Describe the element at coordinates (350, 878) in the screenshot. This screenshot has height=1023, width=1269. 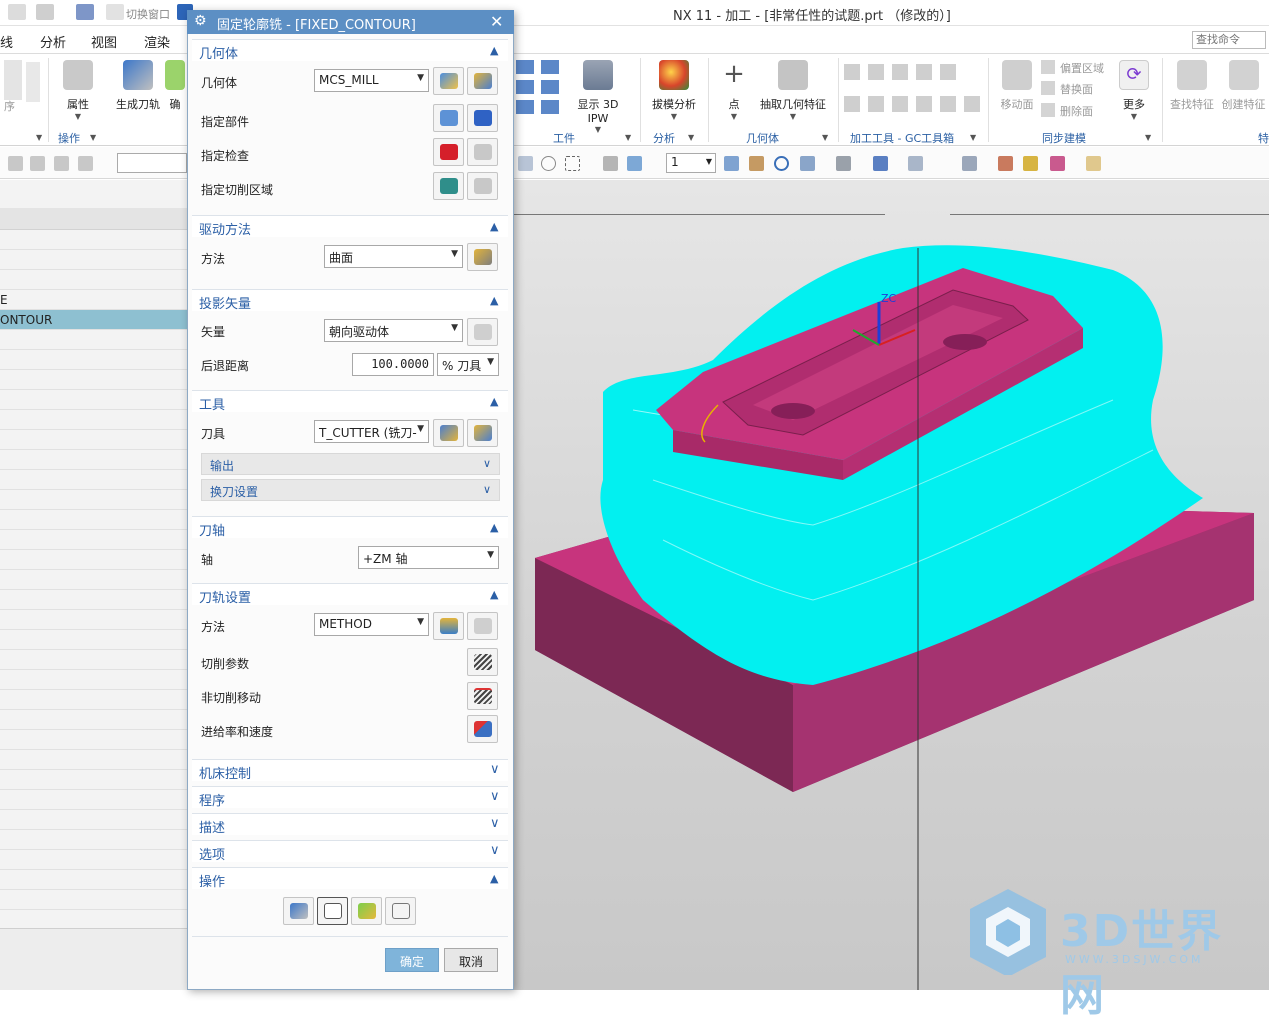
I see `actions-section-header` at that location.